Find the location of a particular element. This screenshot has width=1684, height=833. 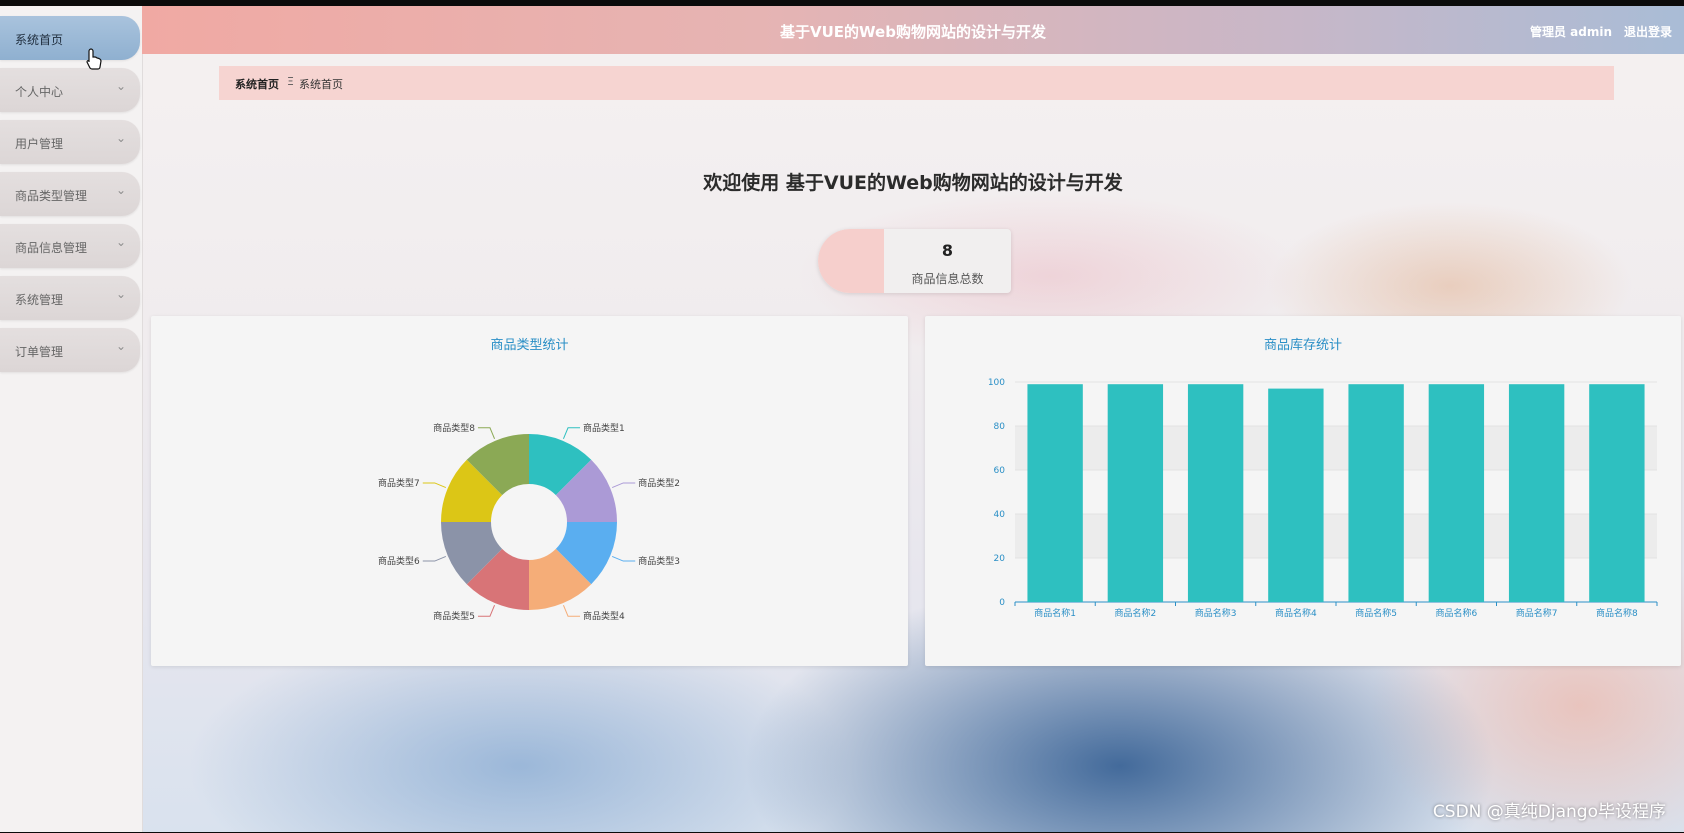

x-tick-label: 商品名称2 is located at coordinates (1136, 613).